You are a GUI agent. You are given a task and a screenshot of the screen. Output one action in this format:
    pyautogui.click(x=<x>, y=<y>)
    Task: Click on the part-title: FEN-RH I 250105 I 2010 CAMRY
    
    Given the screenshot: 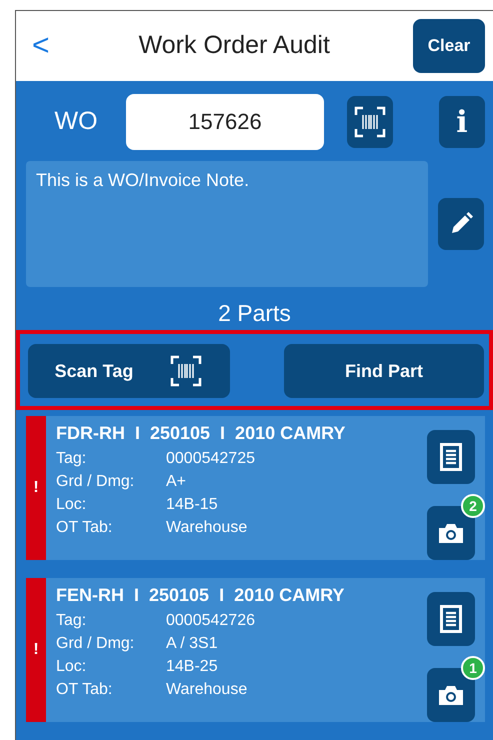 What is the action you would take?
    pyautogui.click(x=201, y=596)
    